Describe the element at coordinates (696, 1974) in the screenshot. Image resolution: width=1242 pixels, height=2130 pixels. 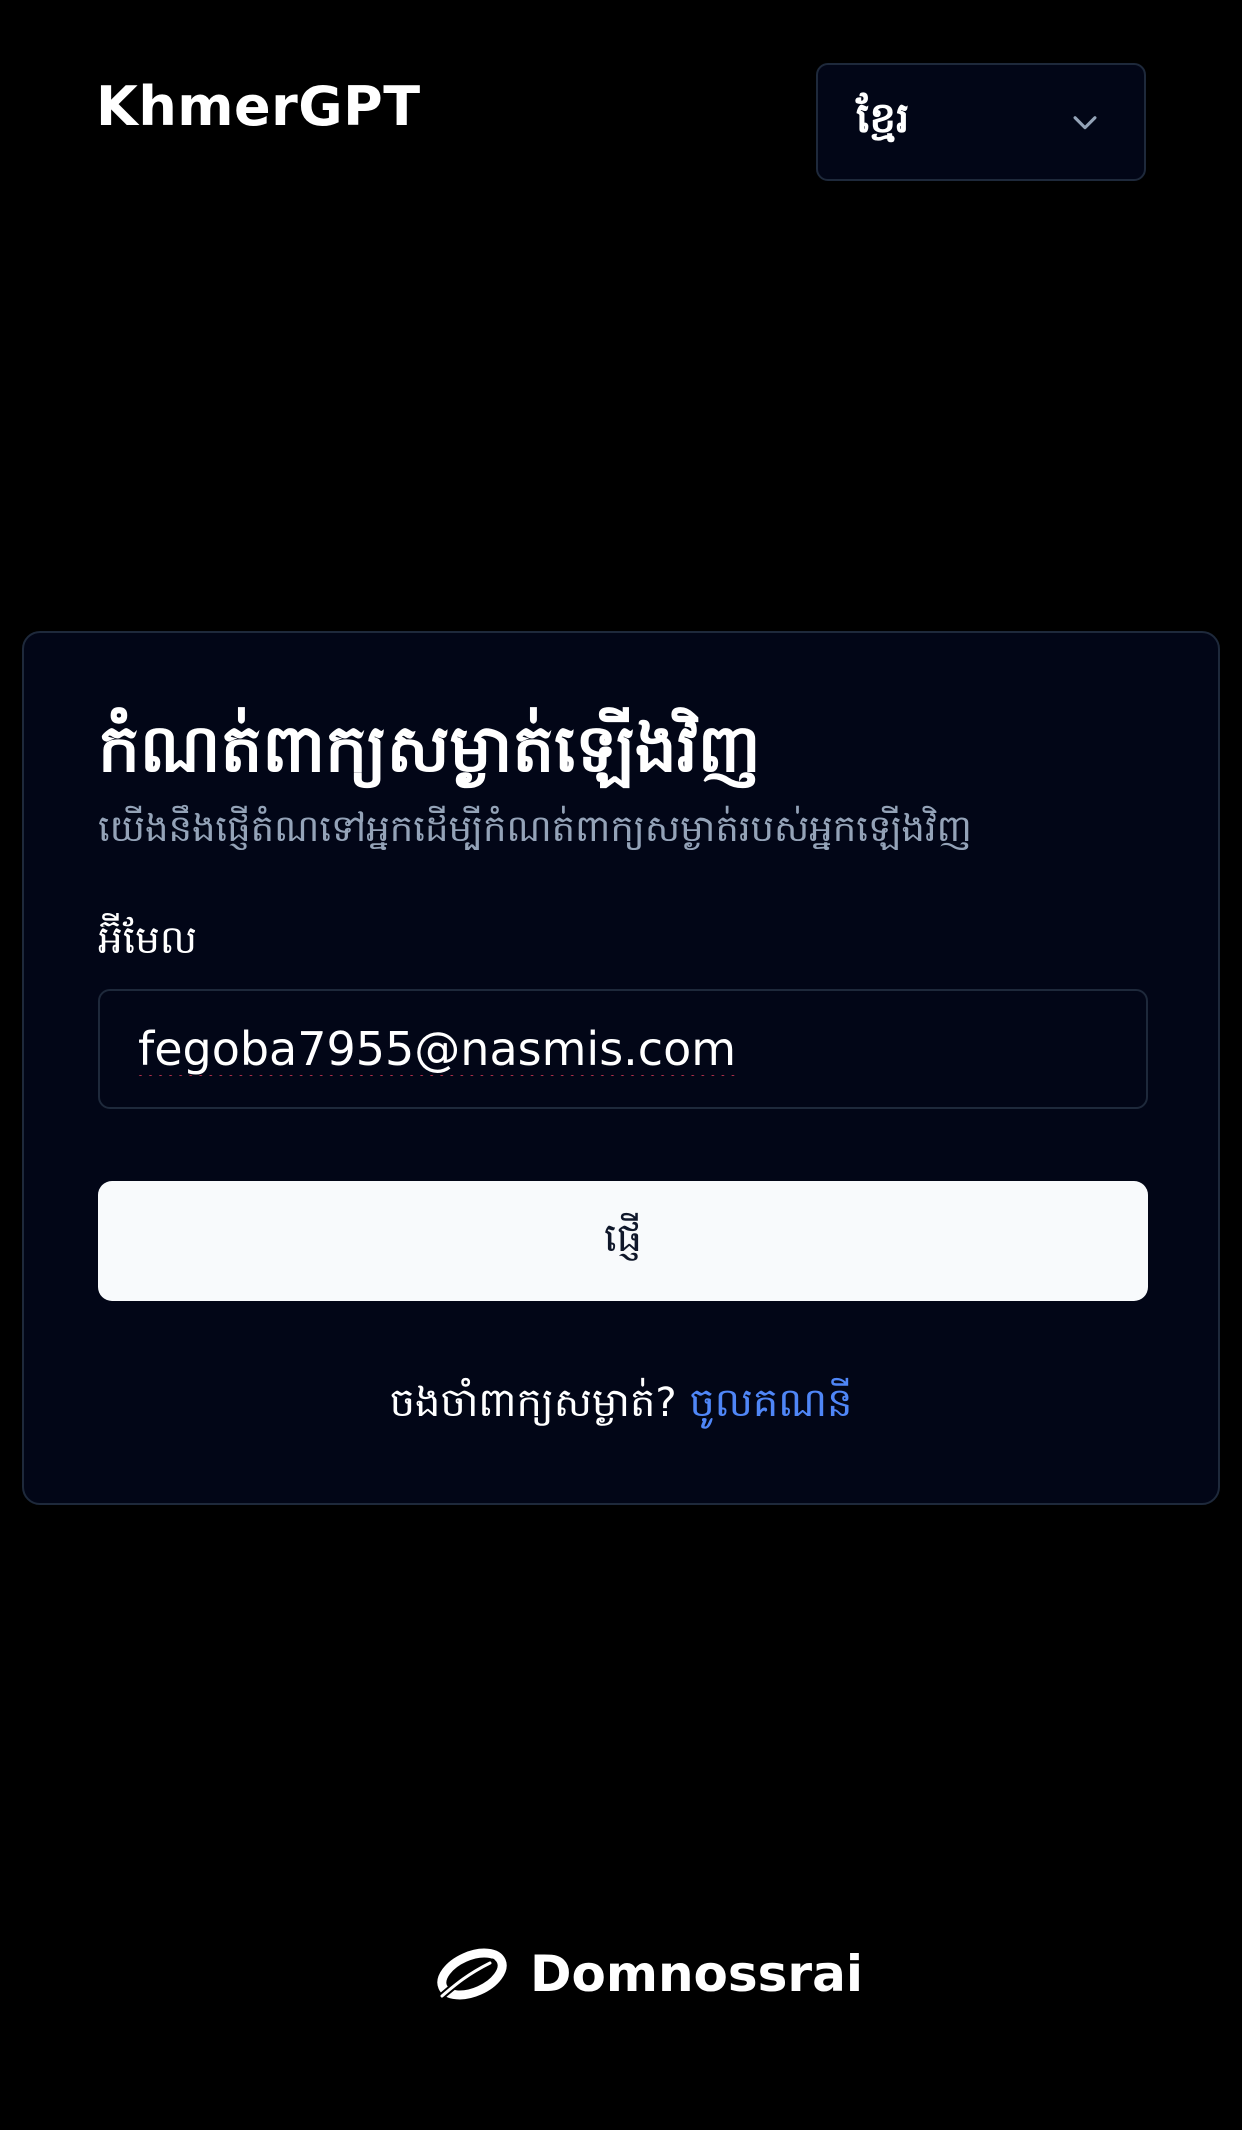
I see `footer-logo-text: Domnossrai` at that location.